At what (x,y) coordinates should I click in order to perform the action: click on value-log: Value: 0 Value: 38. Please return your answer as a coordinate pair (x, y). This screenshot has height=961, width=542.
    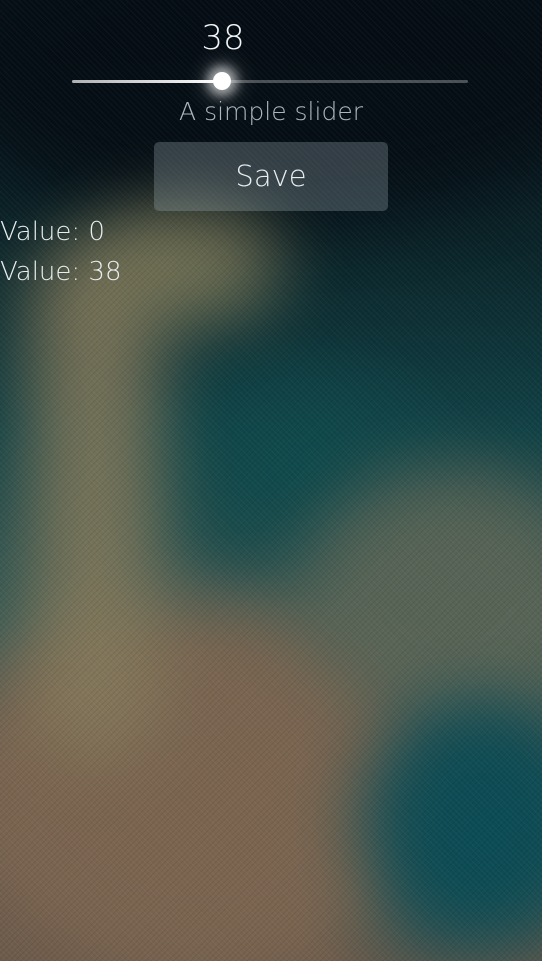
    Looking at the image, I should click on (61, 252).